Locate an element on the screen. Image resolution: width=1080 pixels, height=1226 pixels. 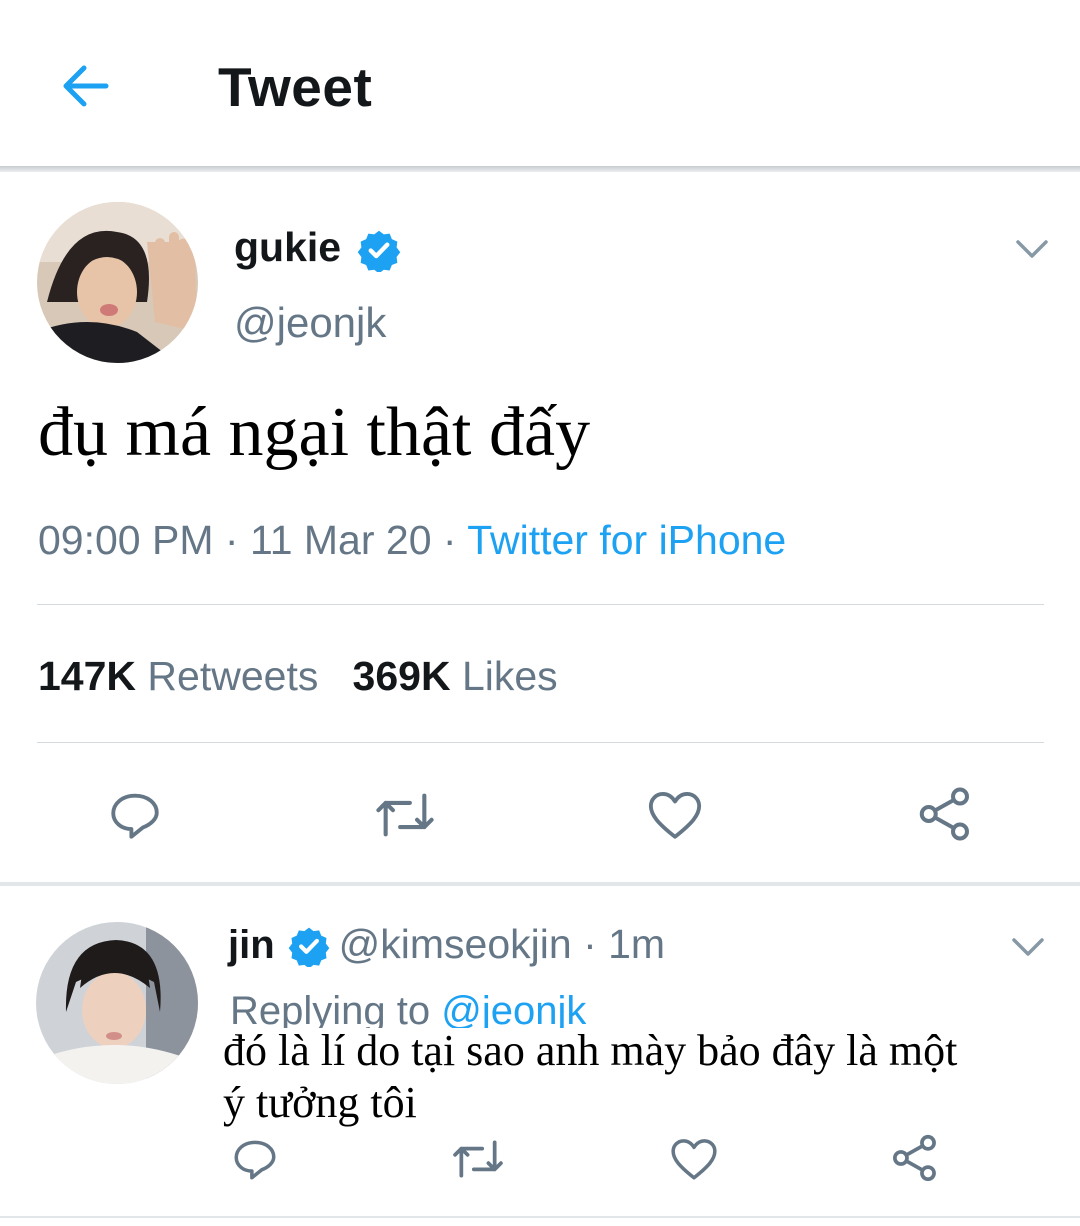
retweets-stat: 147K Retweets is located at coordinates (178, 676).